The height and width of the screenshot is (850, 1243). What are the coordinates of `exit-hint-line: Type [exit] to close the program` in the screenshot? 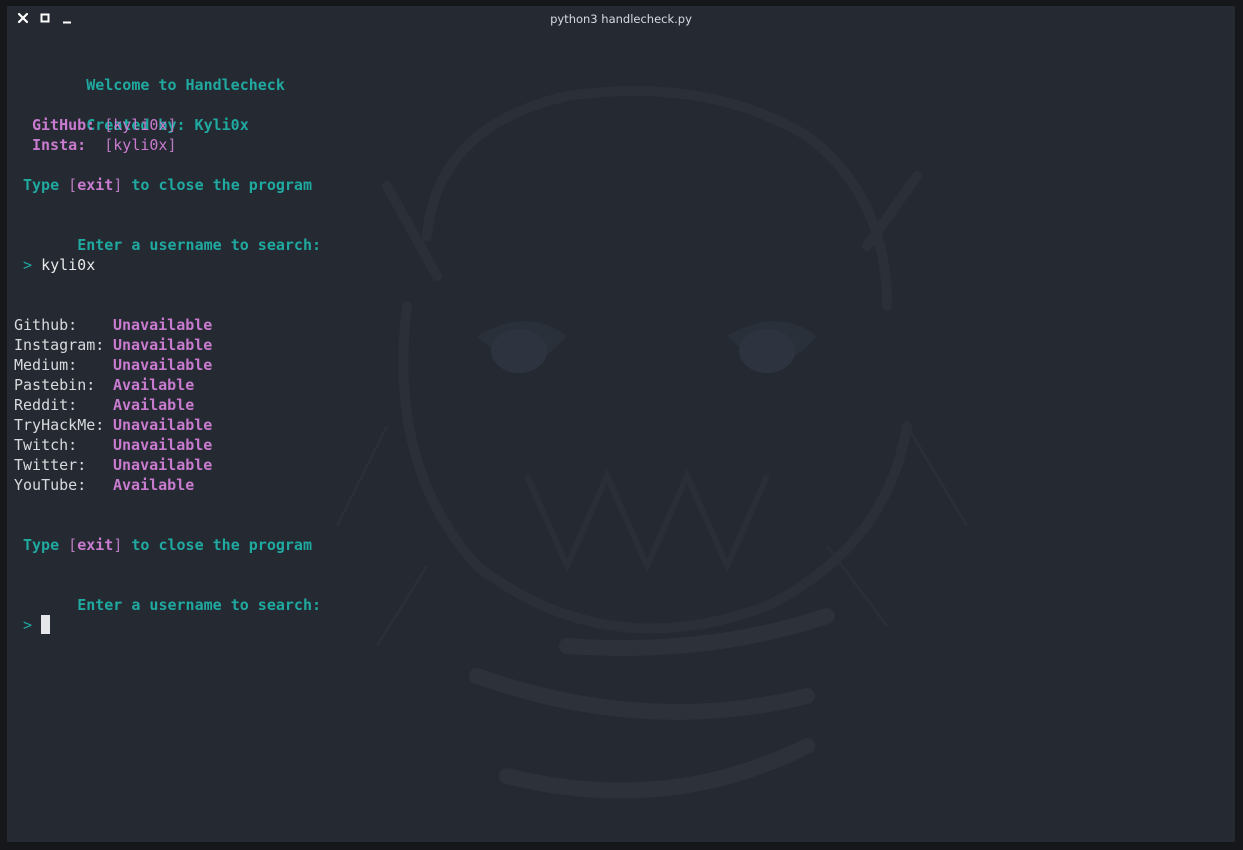 It's located at (167, 185).